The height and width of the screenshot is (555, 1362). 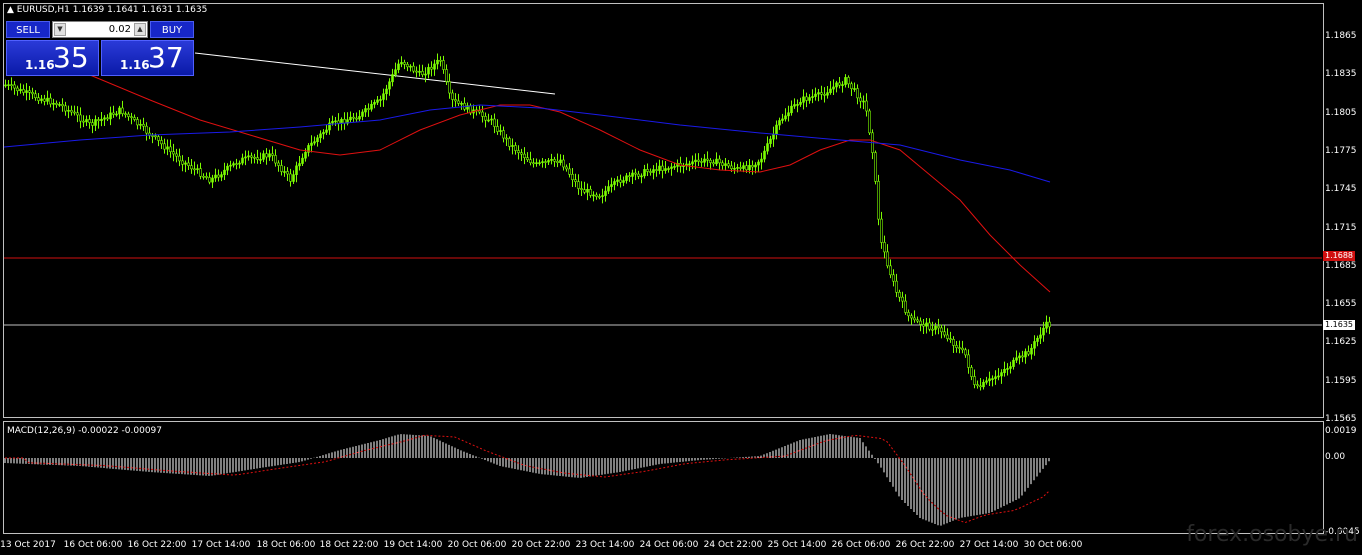 What do you see at coordinates (10, 10) in the screenshot?
I see `collapse-arrow-icon: ▲` at bounding box center [10, 10].